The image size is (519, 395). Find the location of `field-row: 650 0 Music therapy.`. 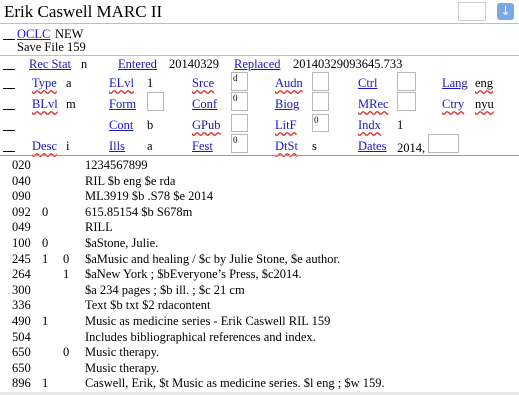

field-row: 650 0 Music therapy. is located at coordinates (259, 352).